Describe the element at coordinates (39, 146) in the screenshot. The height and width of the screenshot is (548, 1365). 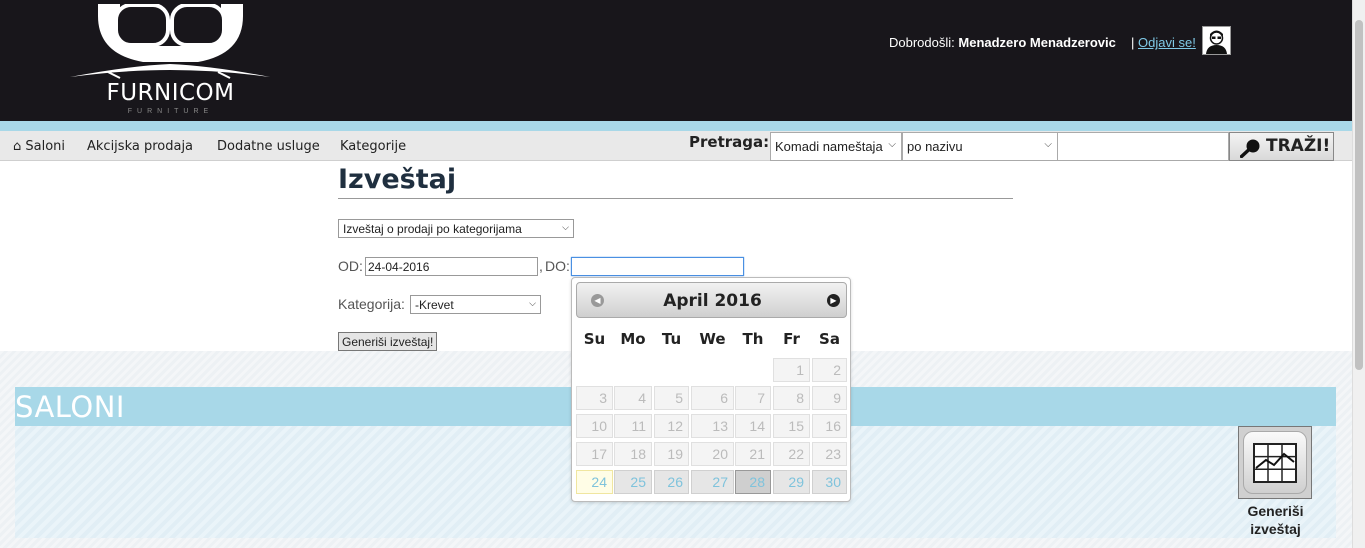
I see `nav-item-saloni: ⌂ Saloni` at that location.